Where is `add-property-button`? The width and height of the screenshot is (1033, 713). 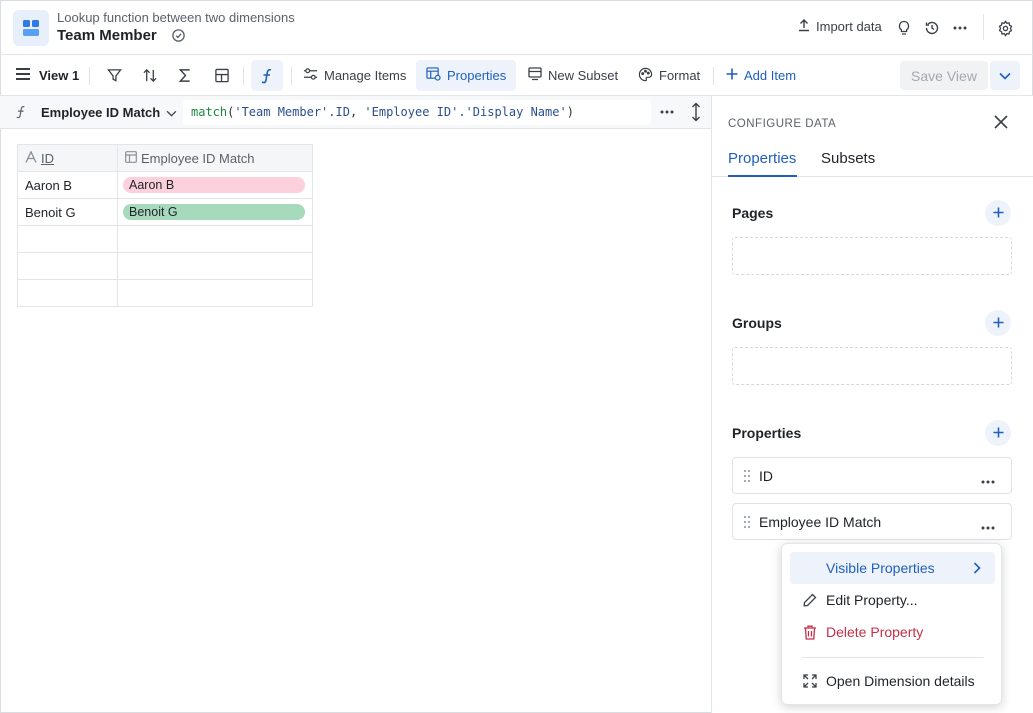
add-property-button is located at coordinates (998, 433).